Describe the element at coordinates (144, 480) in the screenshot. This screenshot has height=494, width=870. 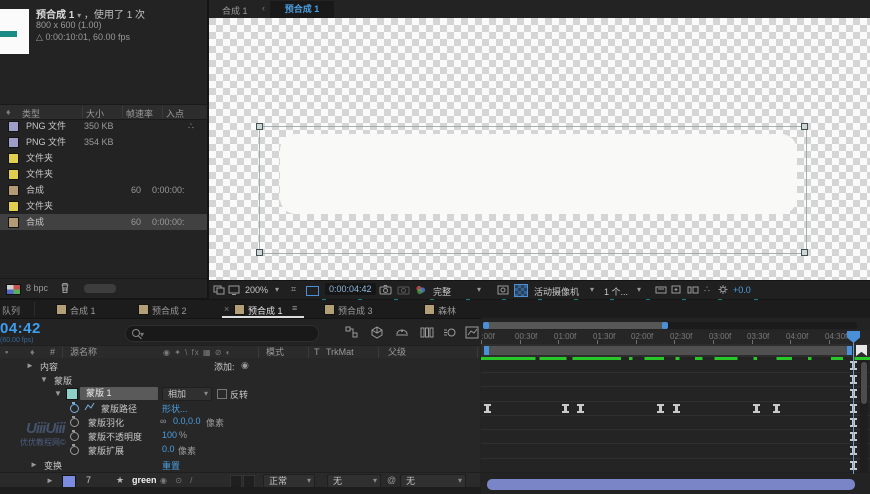
I see `layer-name: green` at that location.